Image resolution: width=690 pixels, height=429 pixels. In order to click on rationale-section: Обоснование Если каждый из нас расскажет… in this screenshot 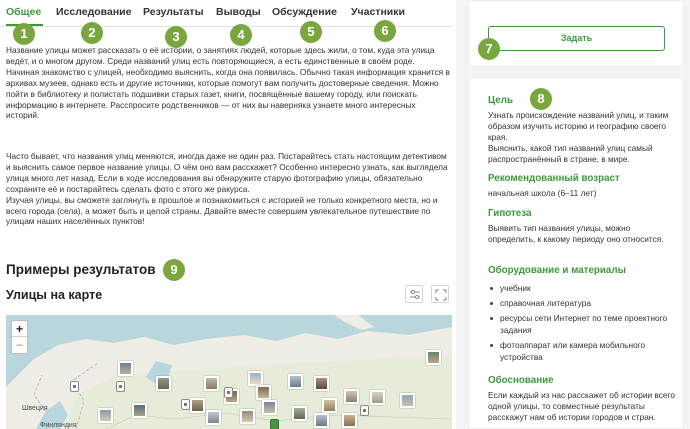, I will do `click(582, 399)`.